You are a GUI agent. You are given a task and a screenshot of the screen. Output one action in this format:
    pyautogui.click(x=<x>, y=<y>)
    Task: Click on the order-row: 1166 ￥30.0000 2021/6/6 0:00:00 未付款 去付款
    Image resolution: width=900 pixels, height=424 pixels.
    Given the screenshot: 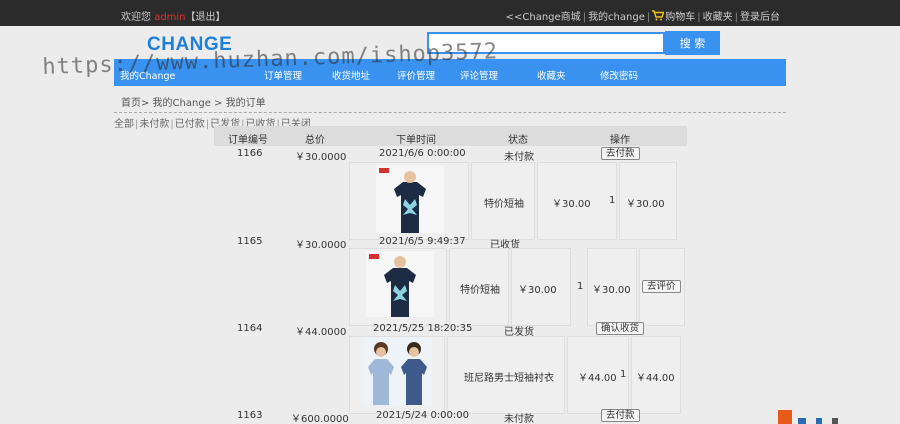 What is the action you would take?
    pyautogui.click(x=450, y=155)
    